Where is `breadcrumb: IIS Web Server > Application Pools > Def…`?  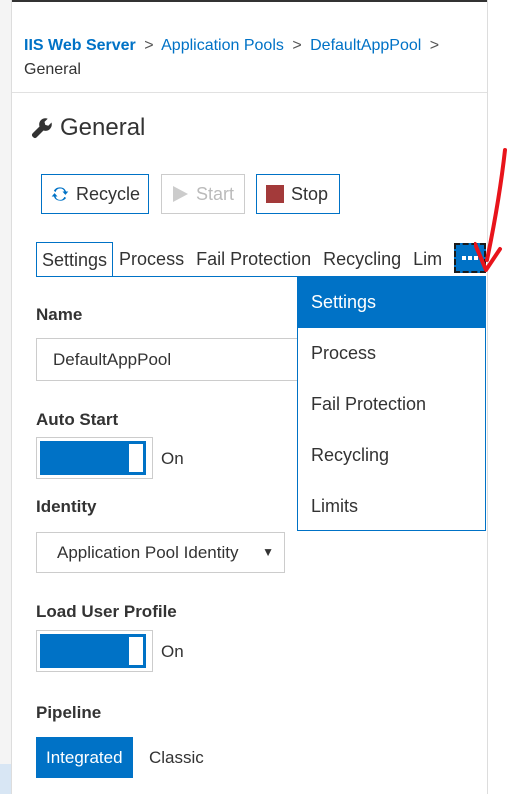
breadcrumb: IIS Web Server > Application Pools > Def… is located at coordinates (249, 58).